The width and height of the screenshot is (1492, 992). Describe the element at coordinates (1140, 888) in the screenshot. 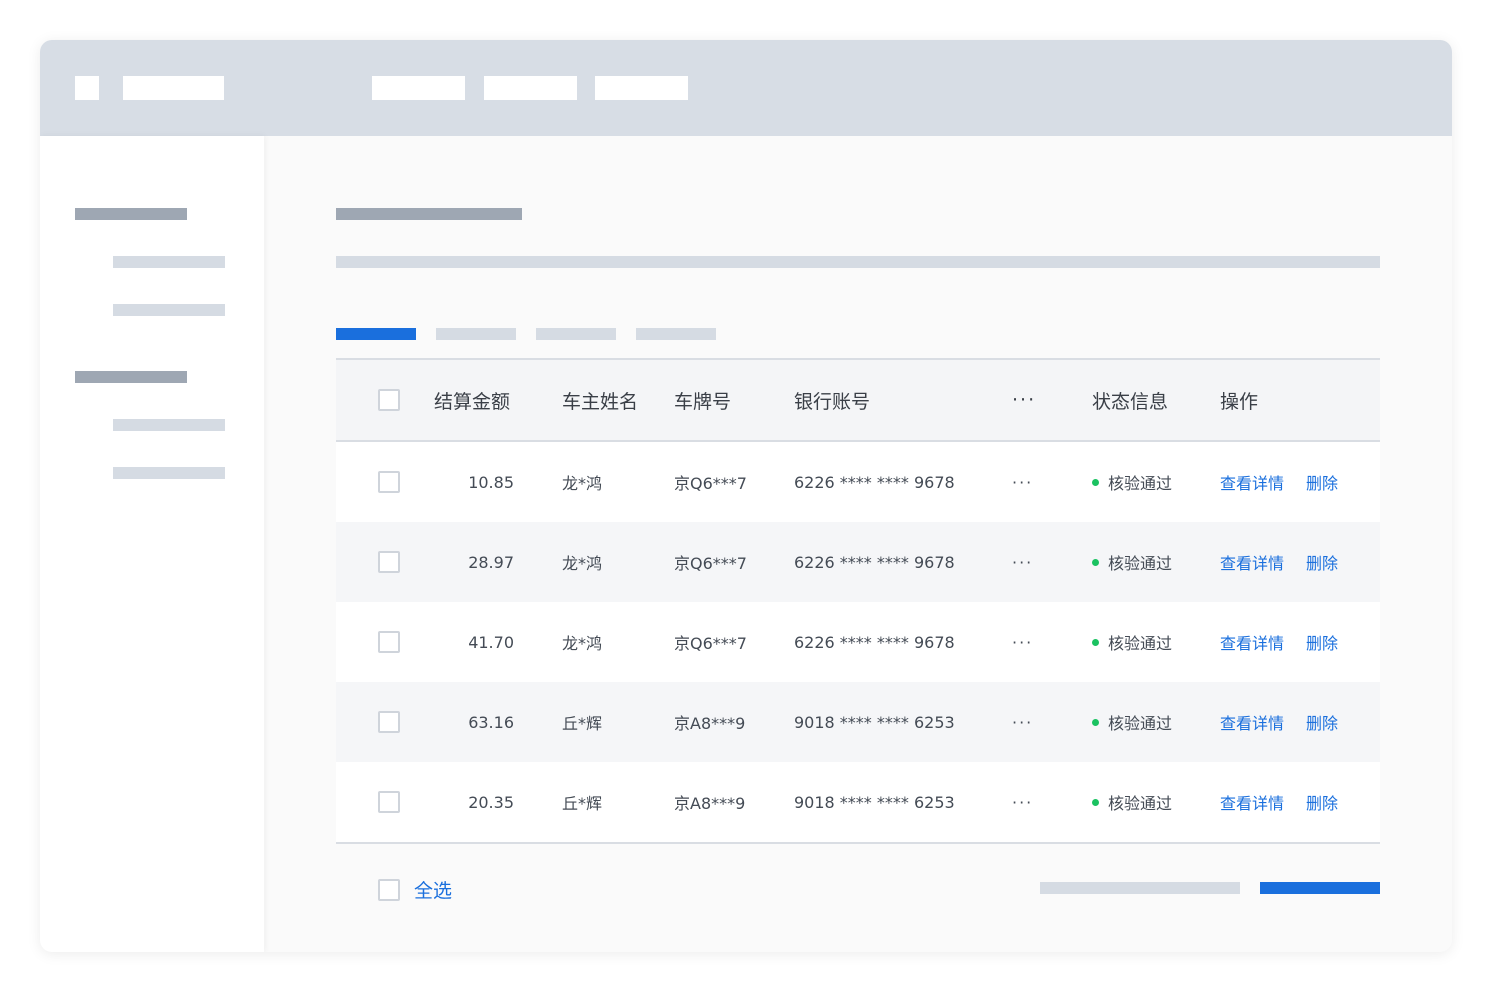

I see `pagination-placeholder` at that location.